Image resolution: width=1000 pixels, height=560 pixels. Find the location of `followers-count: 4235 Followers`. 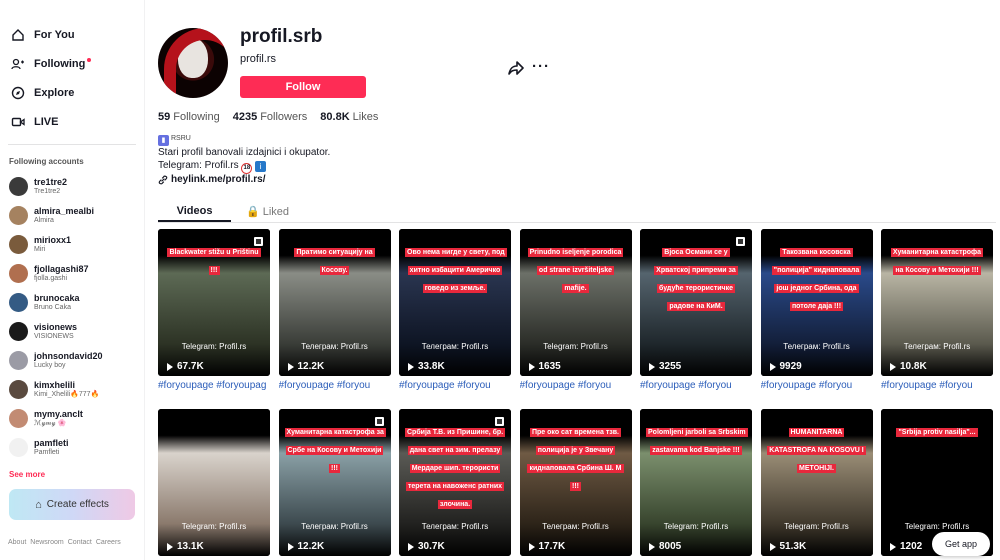

followers-count: 4235 Followers is located at coordinates (270, 117).